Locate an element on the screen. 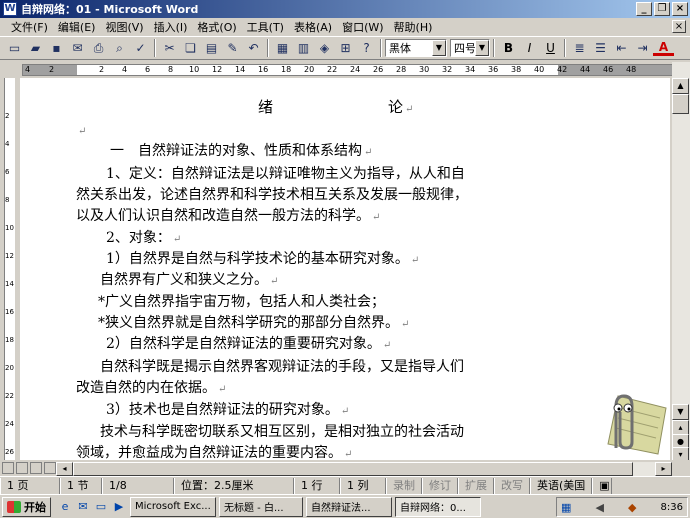  ruler-number: 40 is located at coordinates (539, 69).